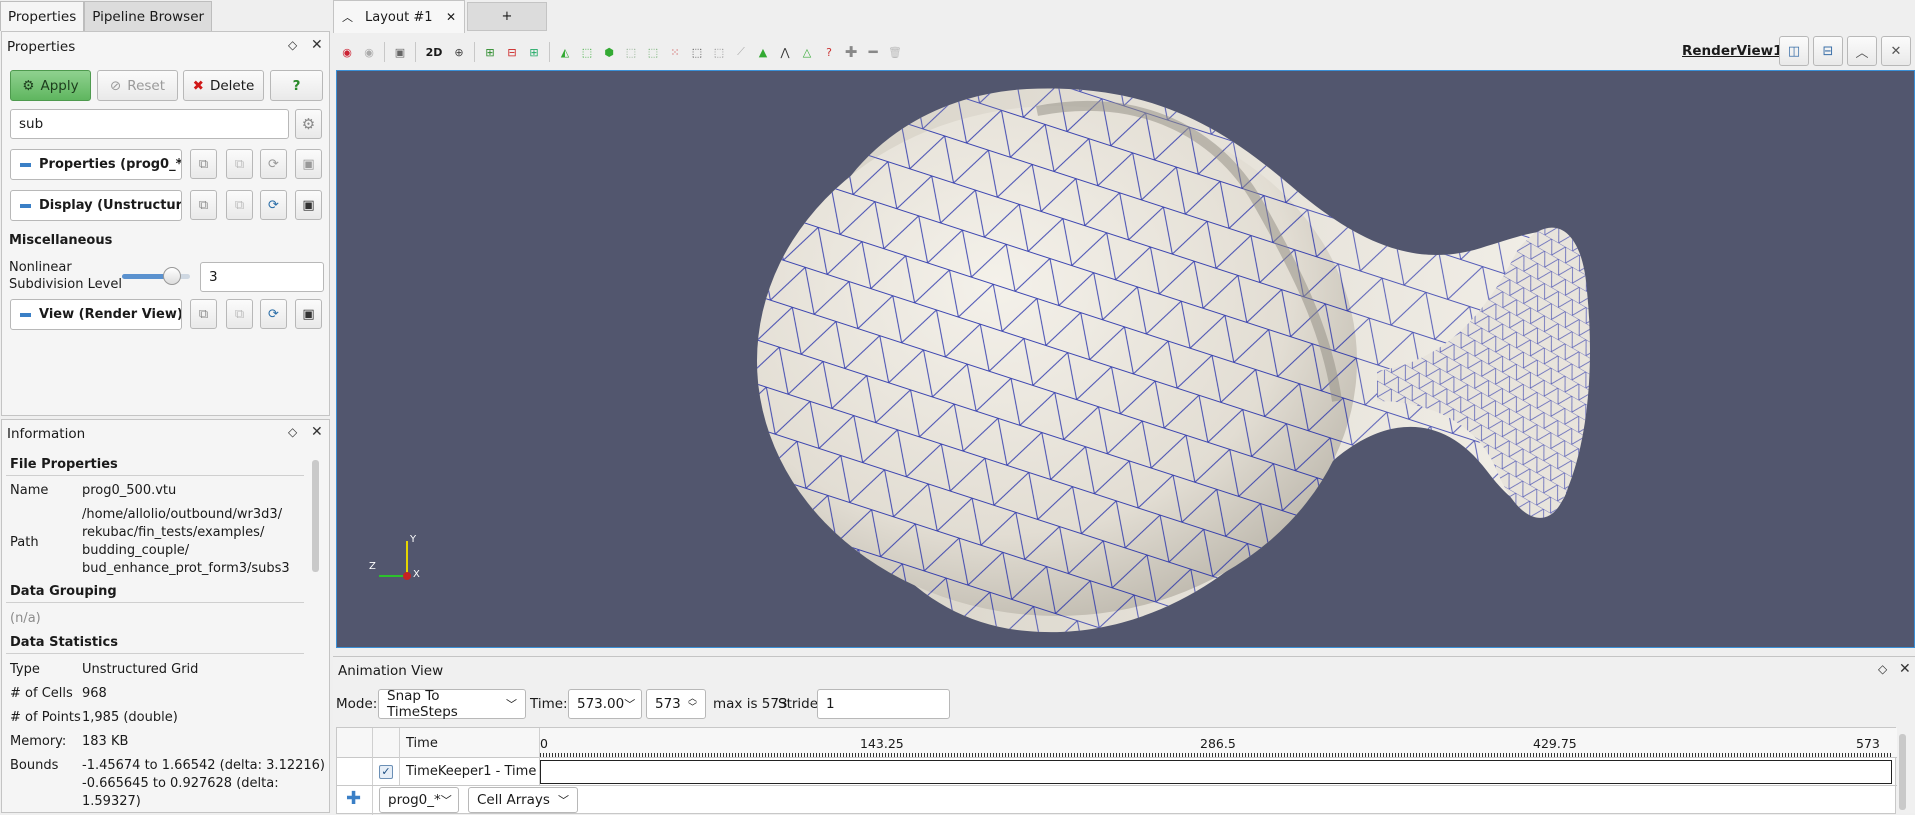 This screenshot has width=1915, height=815. Describe the element at coordinates (262, 277) in the screenshot. I see `subdivision-level-input: 3` at that location.